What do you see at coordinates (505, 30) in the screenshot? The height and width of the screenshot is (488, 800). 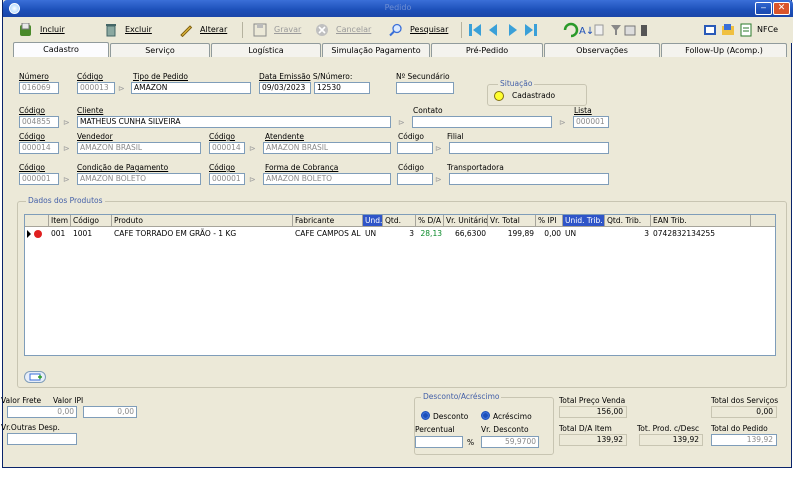 I see `record-navigation` at bounding box center [505, 30].